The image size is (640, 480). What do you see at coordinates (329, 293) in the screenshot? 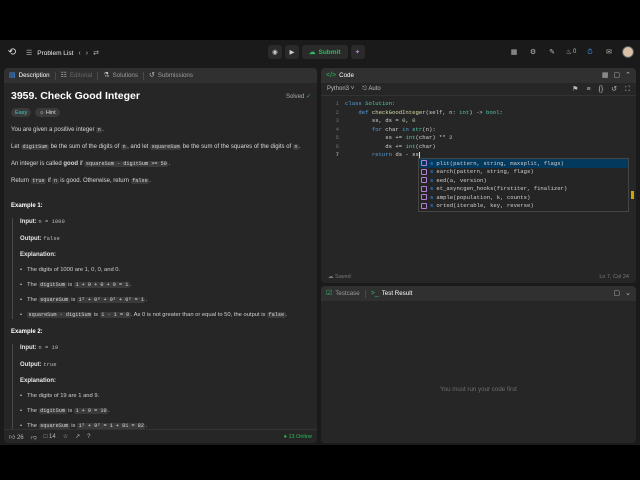
I see `checkbox-icon: ☑` at bounding box center [329, 293].